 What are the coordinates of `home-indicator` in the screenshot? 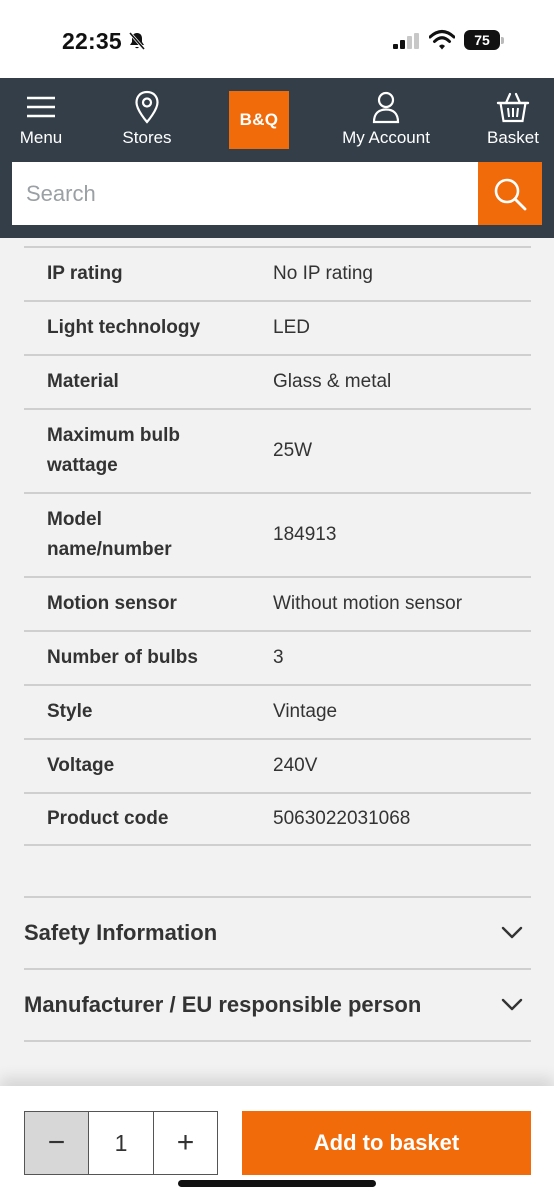 It's located at (277, 1183).